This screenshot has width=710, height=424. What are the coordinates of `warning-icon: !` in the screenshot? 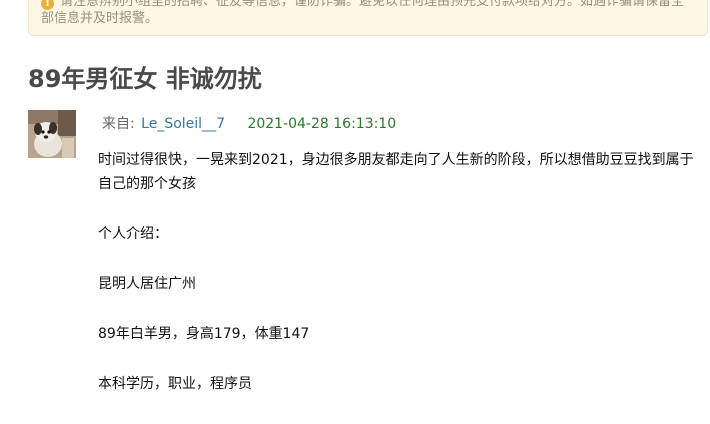 It's located at (47, 5).